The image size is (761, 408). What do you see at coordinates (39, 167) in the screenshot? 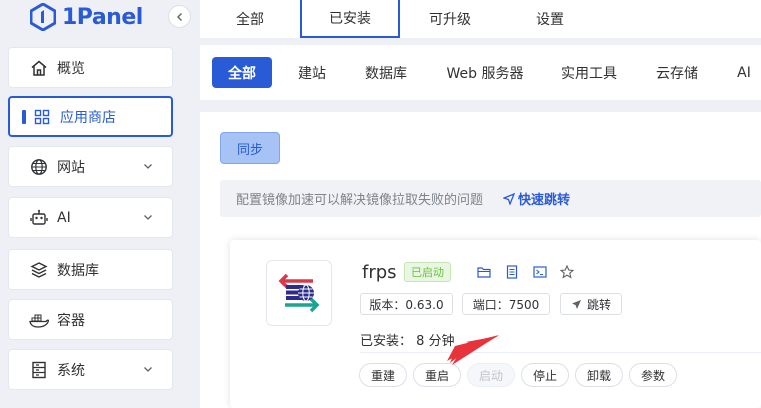
I see `globe-icon` at bounding box center [39, 167].